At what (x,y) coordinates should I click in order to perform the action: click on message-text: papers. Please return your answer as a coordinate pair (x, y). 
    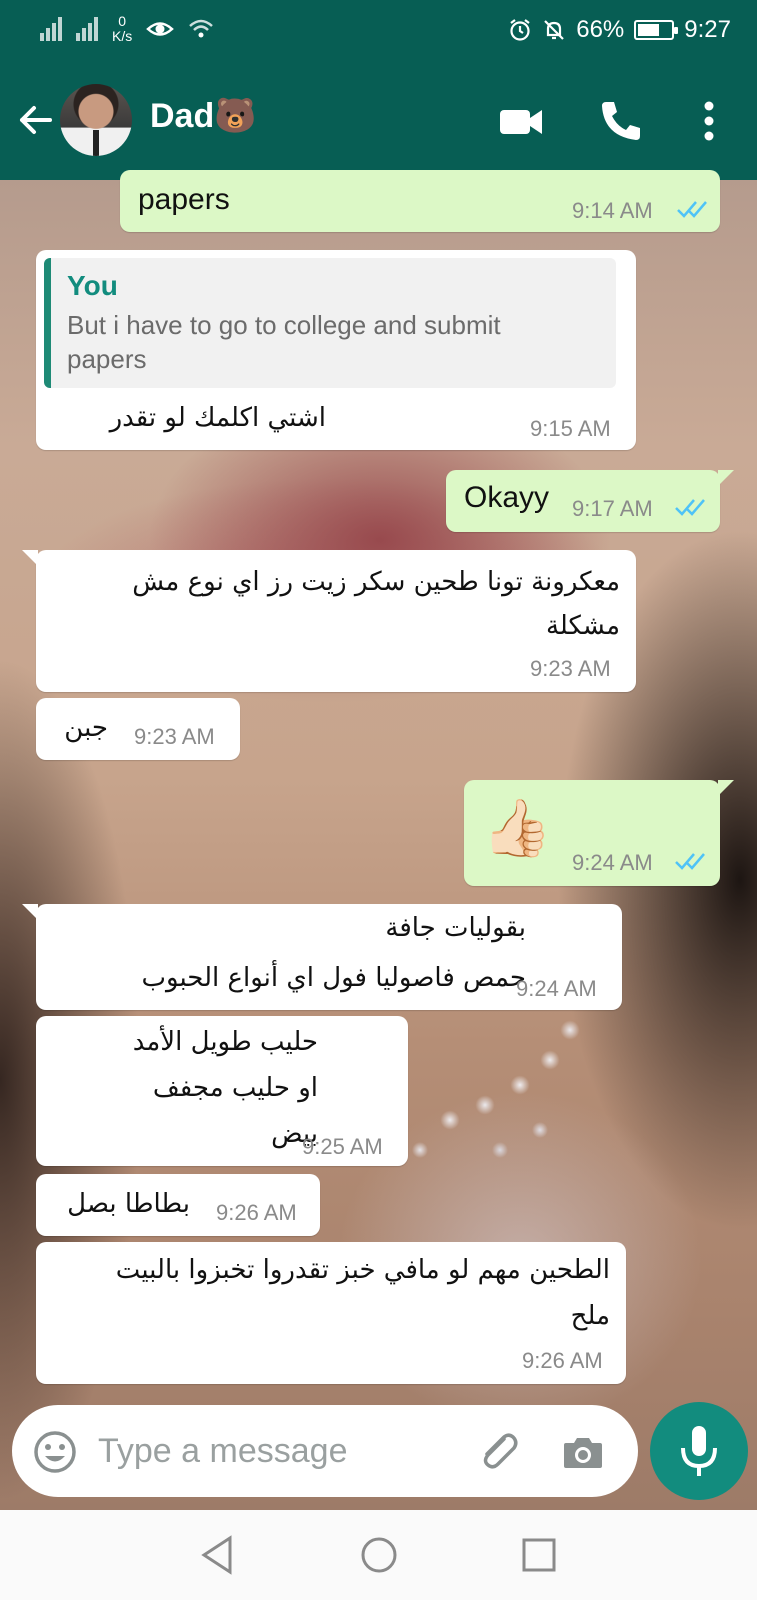
    Looking at the image, I should click on (184, 199).